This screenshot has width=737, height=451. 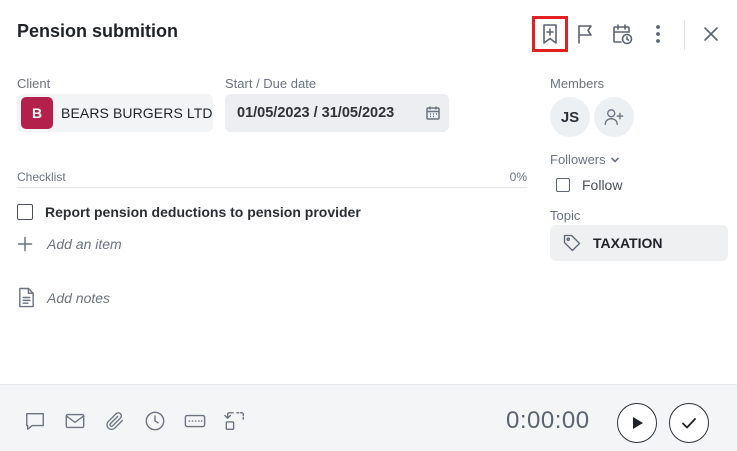 I want to click on mail-icon, so click(x=75, y=421).